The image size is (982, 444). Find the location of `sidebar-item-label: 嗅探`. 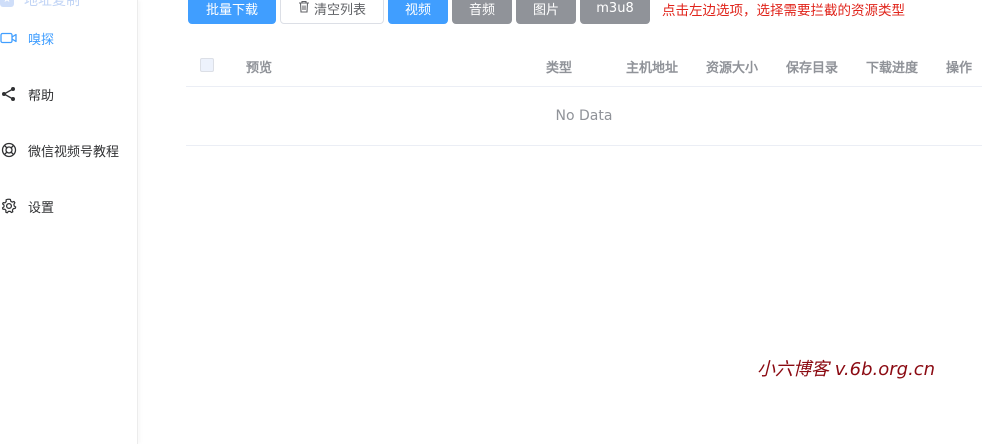

sidebar-item-label: 嗅探 is located at coordinates (41, 40).